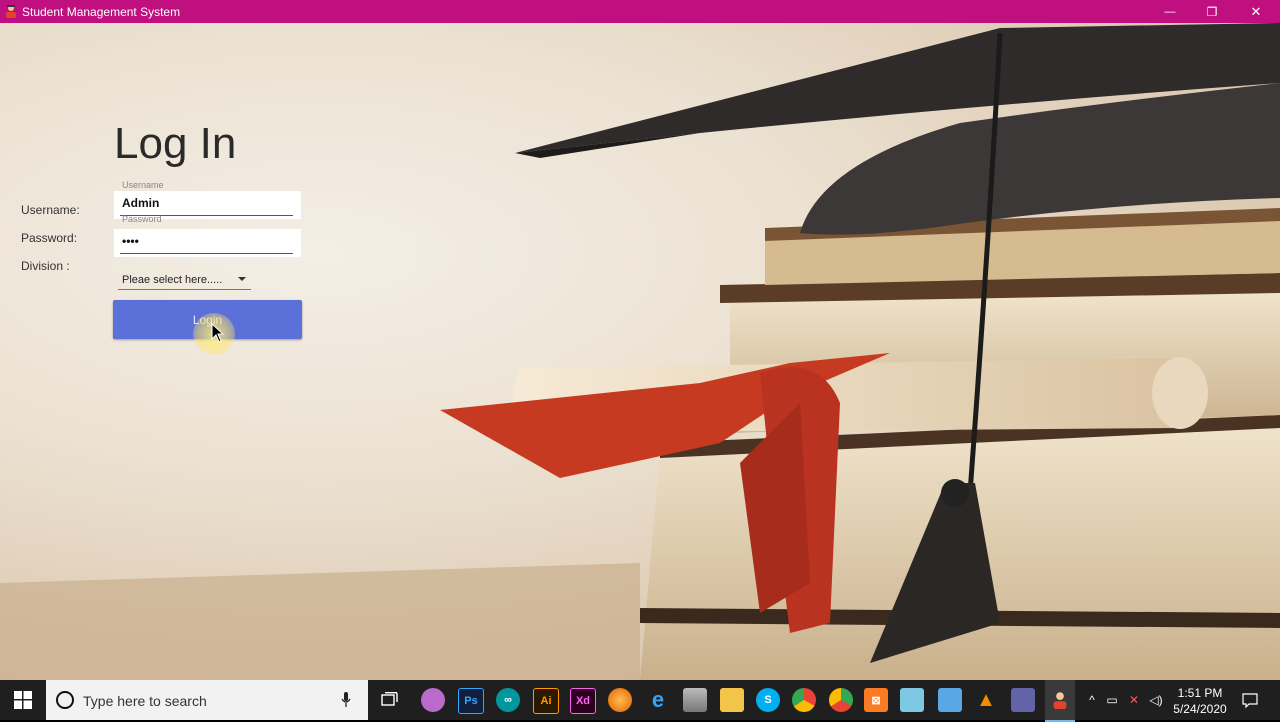 The width and height of the screenshot is (1280, 722). I want to click on division-underline, so click(184, 289).